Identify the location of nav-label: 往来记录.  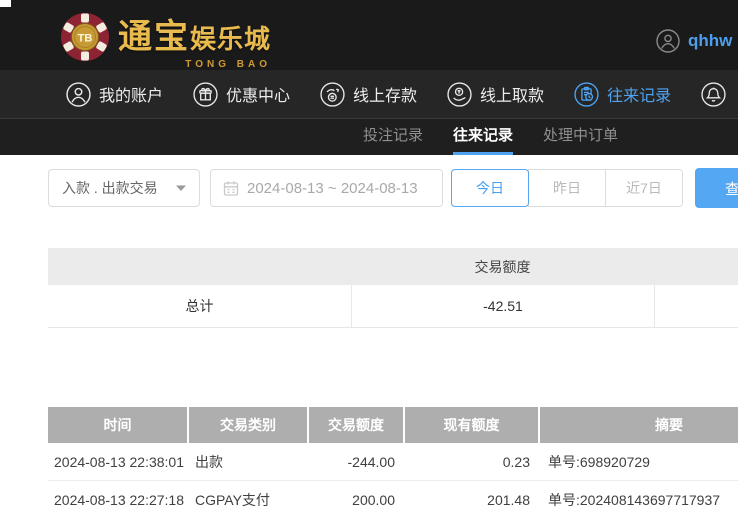
(639, 96).